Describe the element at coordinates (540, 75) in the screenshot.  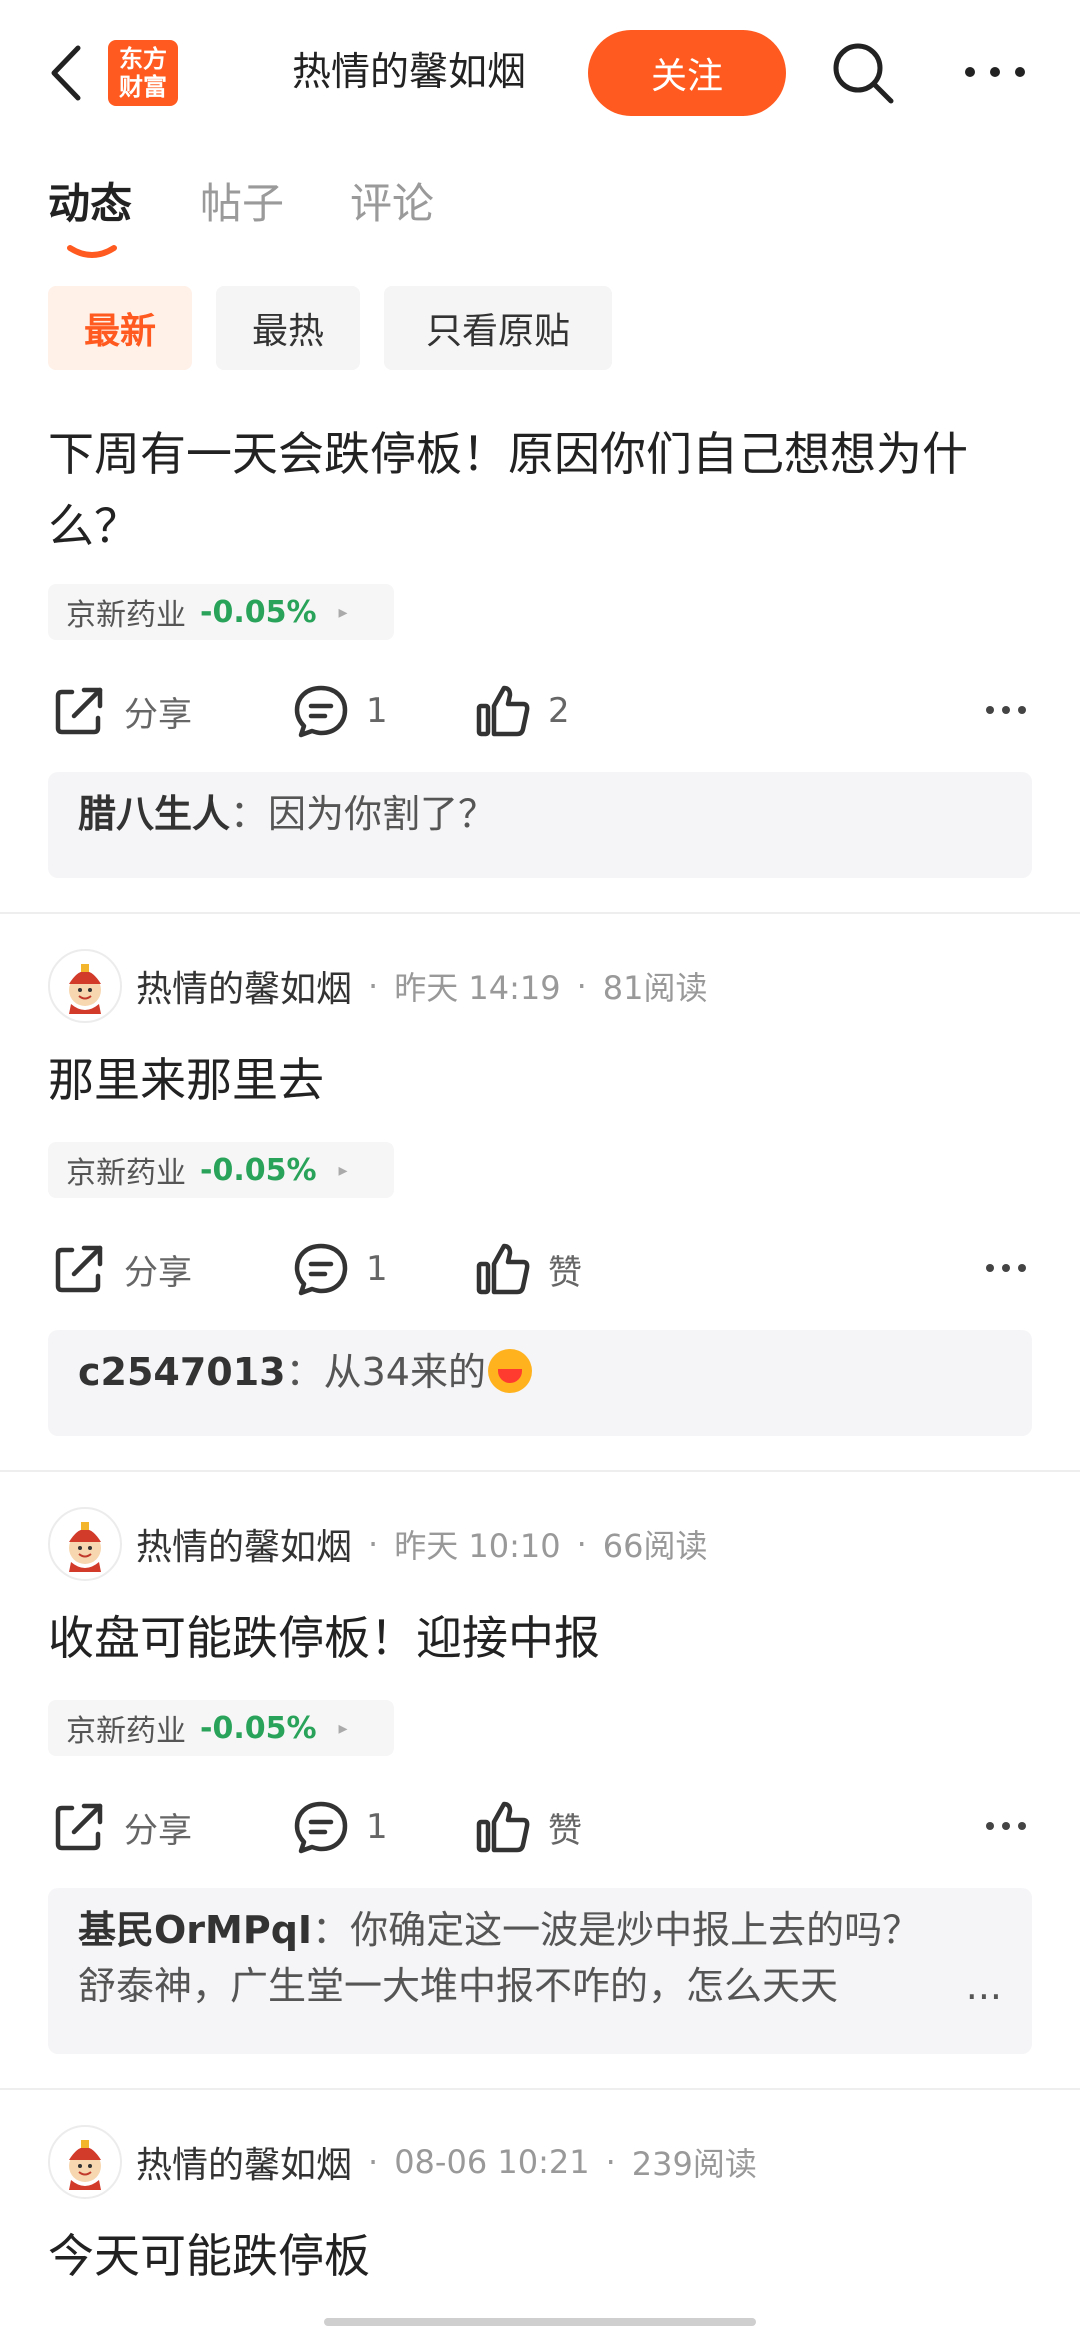
I see `top-bar: 东方 财富 热情的馨如烟 关注` at that location.